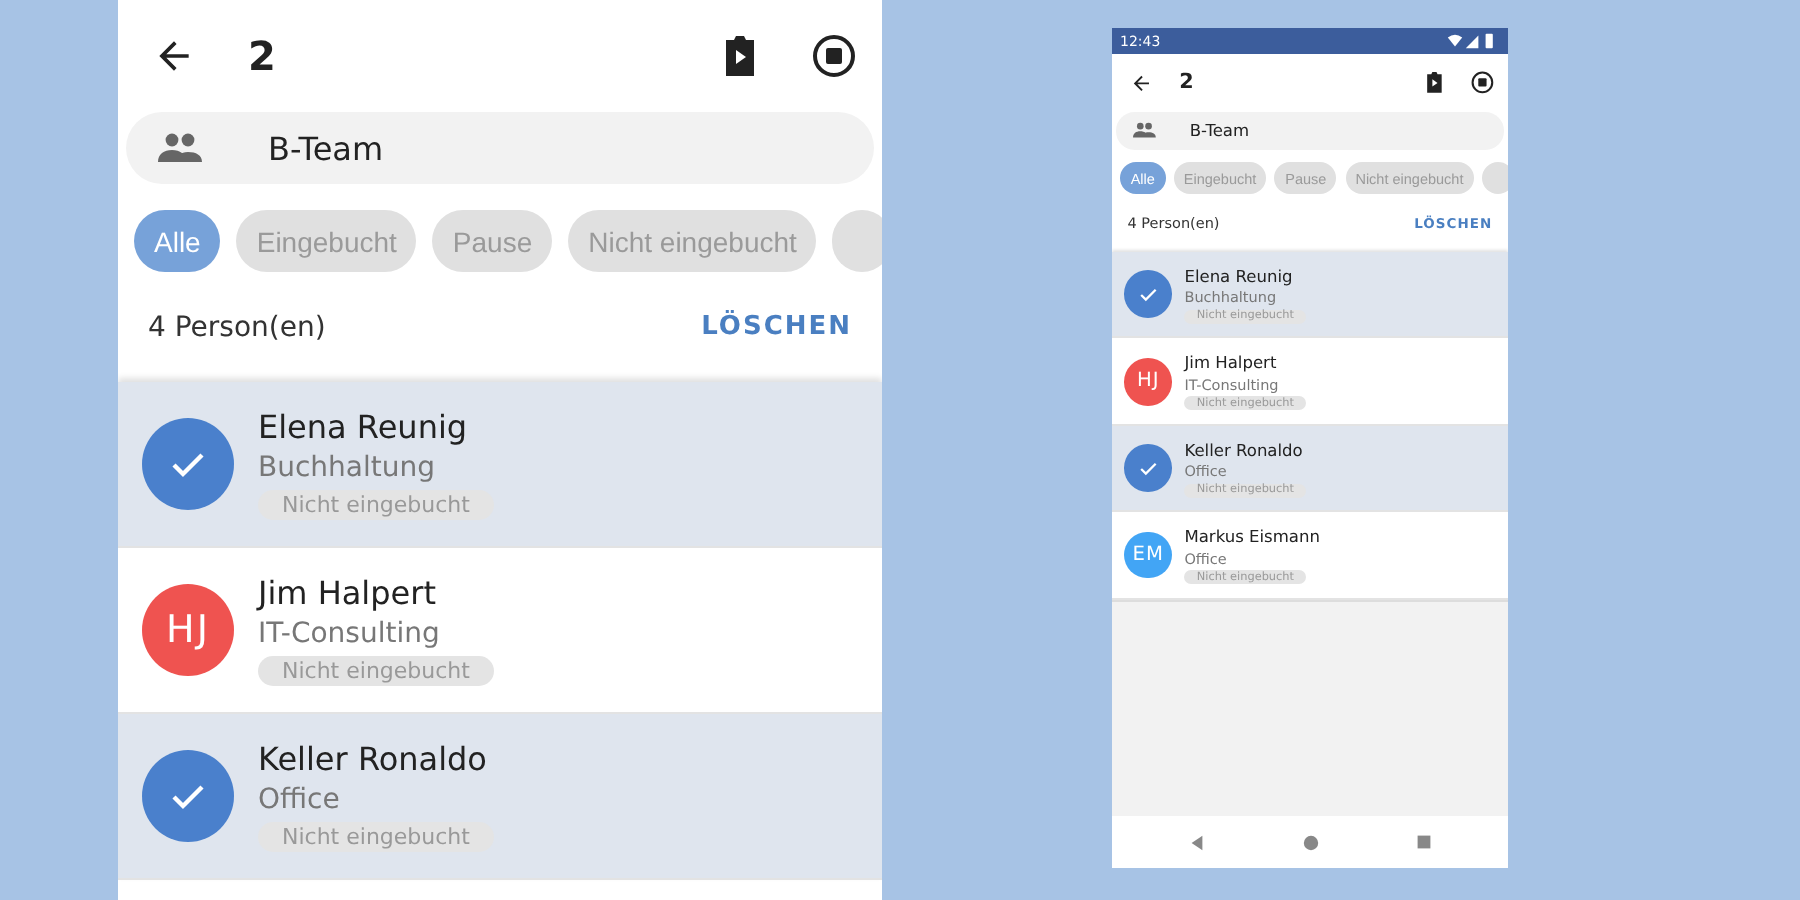  What do you see at coordinates (1252, 535) in the screenshot?
I see `person-name: Markus Eismann` at bounding box center [1252, 535].